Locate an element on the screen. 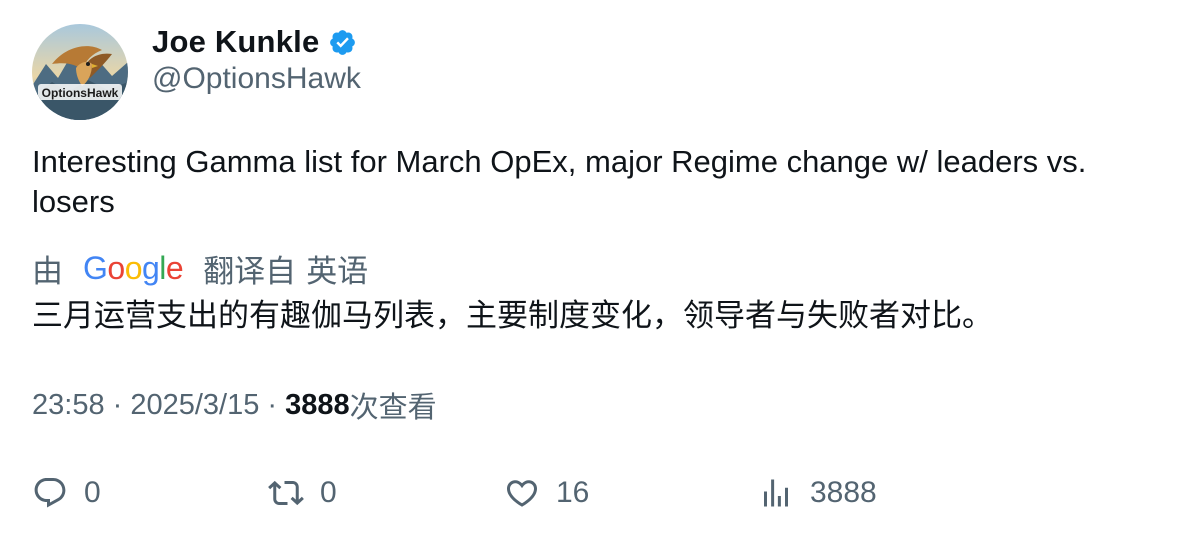 The width and height of the screenshot is (1196, 538). tweet-date: 2025/3/15 is located at coordinates (194, 405).